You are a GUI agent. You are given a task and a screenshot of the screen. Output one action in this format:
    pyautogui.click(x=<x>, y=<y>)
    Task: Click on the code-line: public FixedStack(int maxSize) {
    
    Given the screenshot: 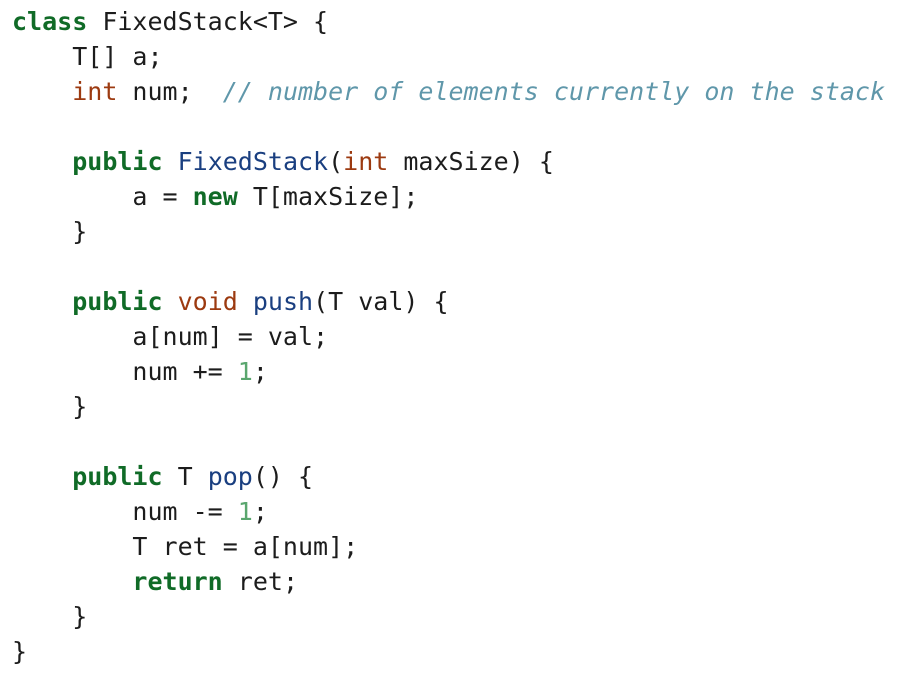 What is the action you would take?
    pyautogui.click(x=448, y=161)
    